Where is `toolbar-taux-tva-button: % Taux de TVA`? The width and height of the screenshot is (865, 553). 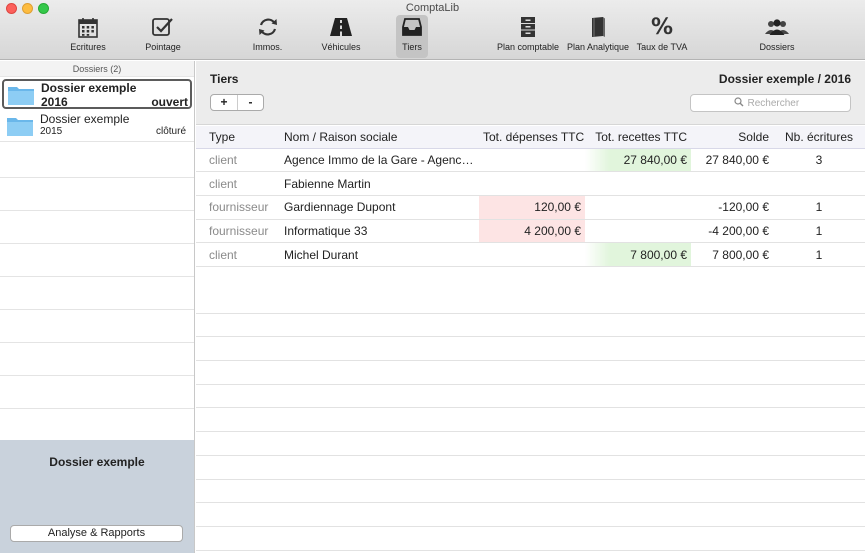 toolbar-taux-tva-button: % Taux de TVA is located at coordinates (662, 36).